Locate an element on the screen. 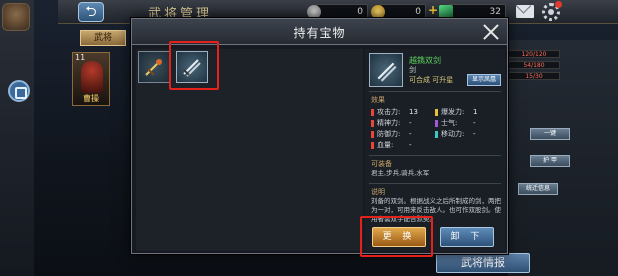  item-icon is located at coordinates (386, 70).